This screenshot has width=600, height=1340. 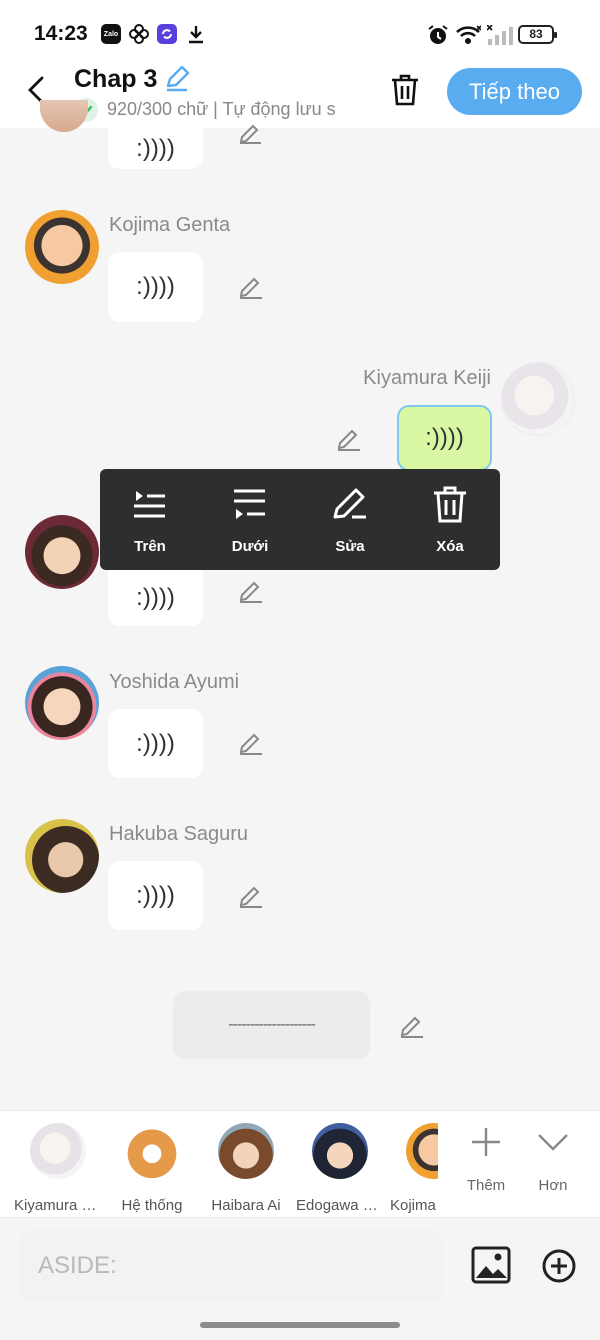 I want to click on edit-icon, so click(x=349, y=503).